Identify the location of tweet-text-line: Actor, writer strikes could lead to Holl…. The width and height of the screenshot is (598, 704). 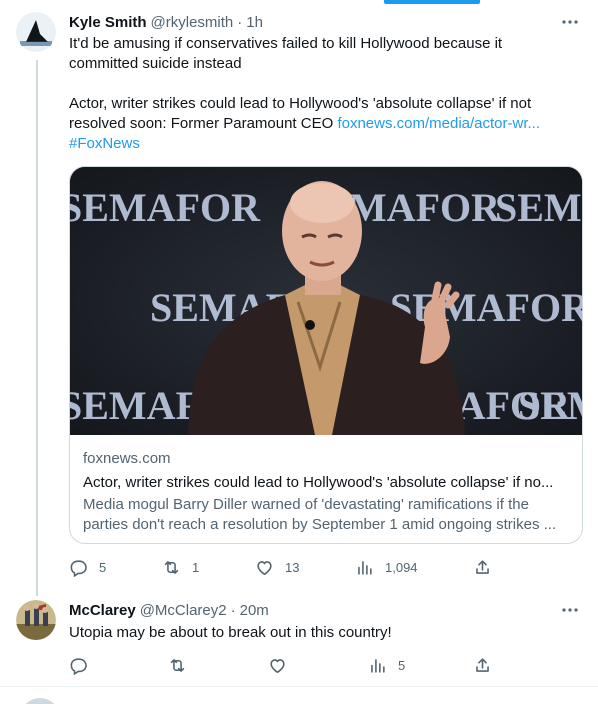
(300, 103).